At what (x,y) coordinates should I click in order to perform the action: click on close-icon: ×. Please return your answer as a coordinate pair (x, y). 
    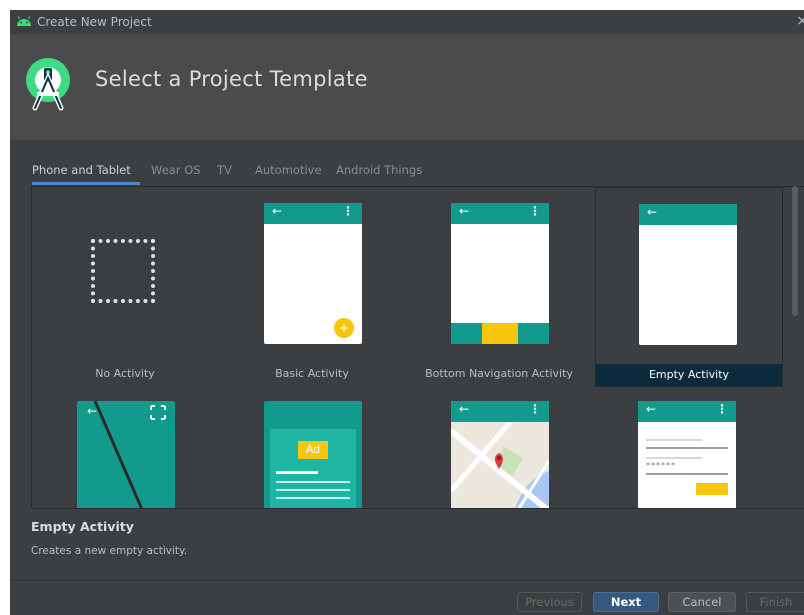
    Looking at the image, I should click on (800, 21).